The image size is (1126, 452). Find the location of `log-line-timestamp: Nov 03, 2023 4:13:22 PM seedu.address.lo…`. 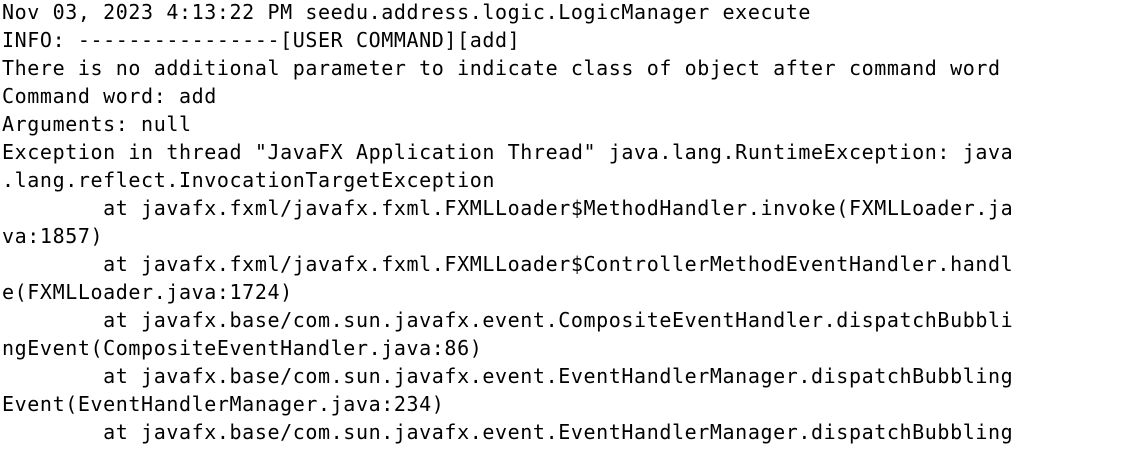

log-line-timestamp: Nov 03, 2023 4:13:22 PM seedu.address.lo… is located at coordinates (407, 12).